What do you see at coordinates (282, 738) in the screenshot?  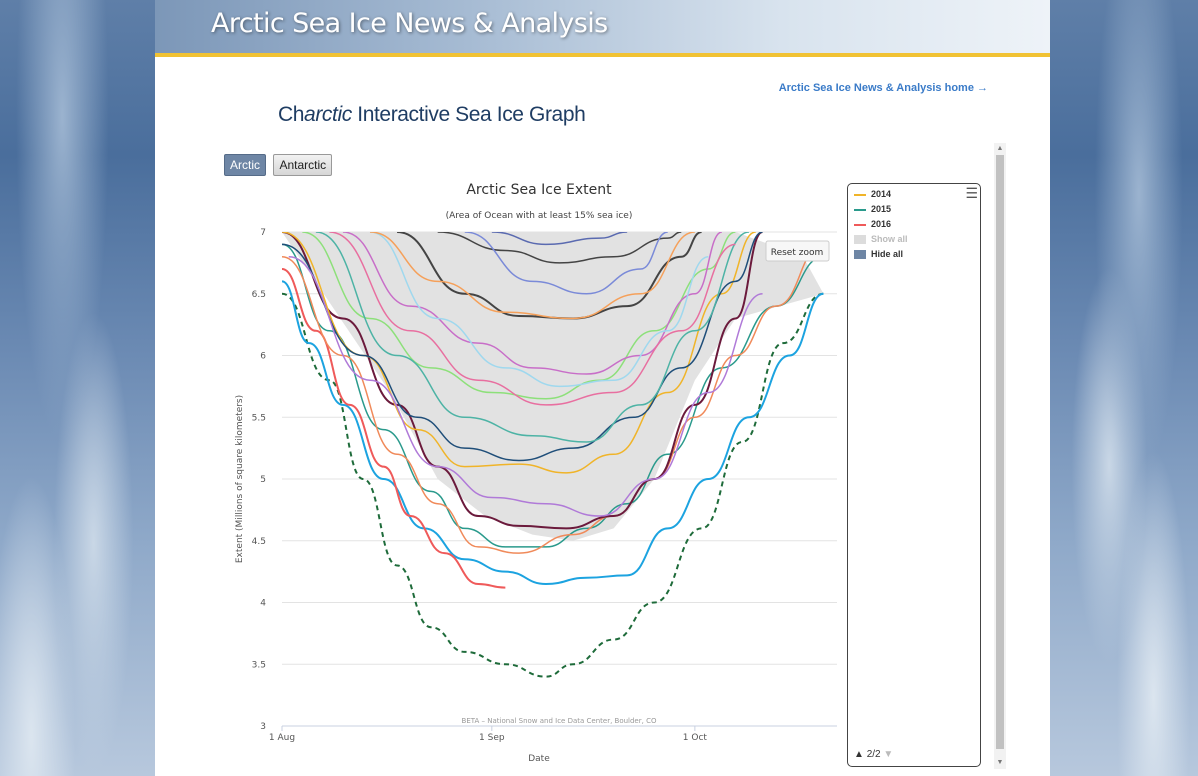 I see `x-tick-label: 1 Aug` at bounding box center [282, 738].